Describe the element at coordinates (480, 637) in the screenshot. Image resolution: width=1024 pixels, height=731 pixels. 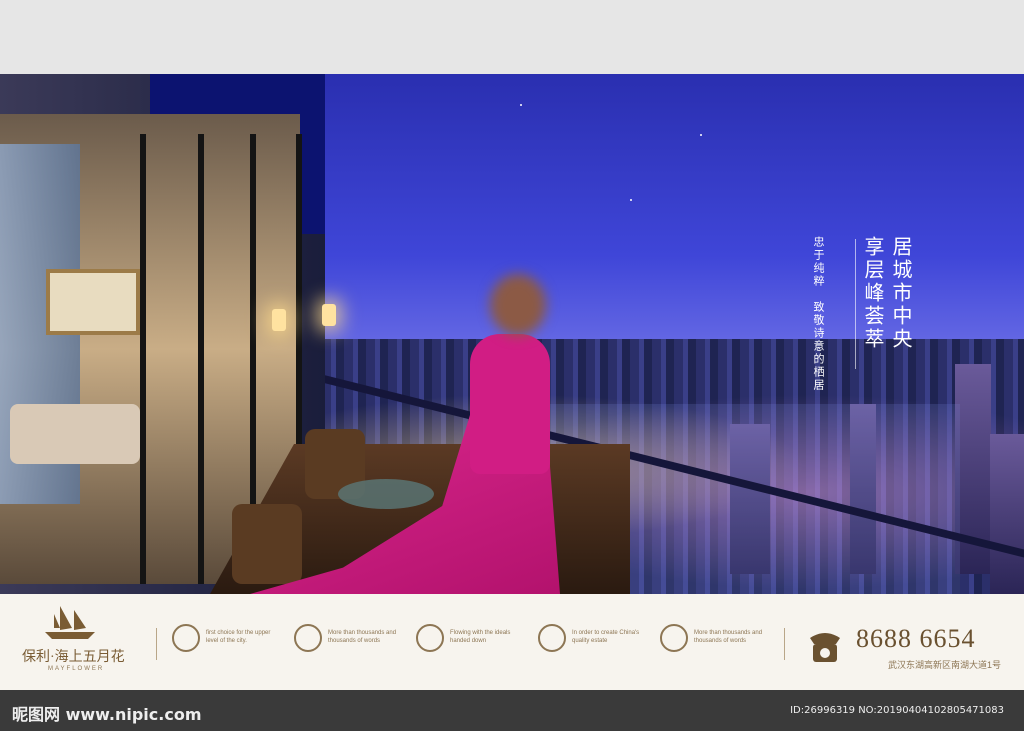
I see `feature-text: Flowing with the ideals handed down` at that location.